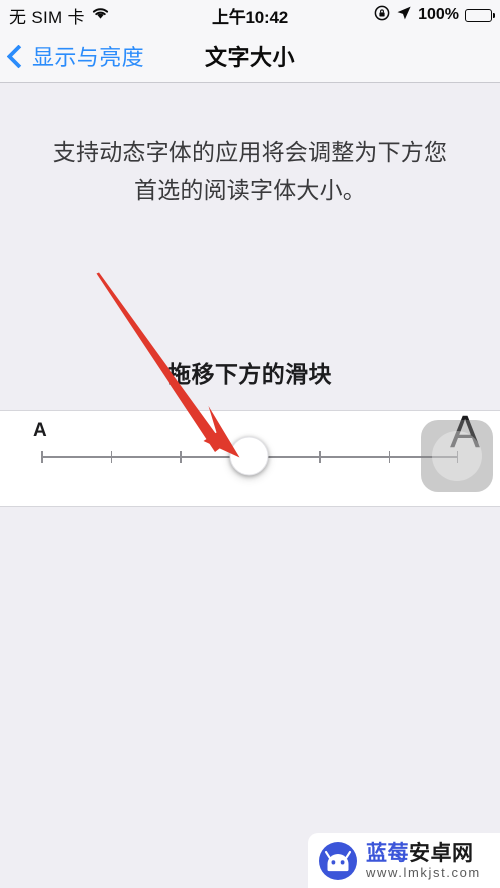  What do you see at coordinates (480, 15) in the screenshot?
I see `battery-full-icon` at bounding box center [480, 15].